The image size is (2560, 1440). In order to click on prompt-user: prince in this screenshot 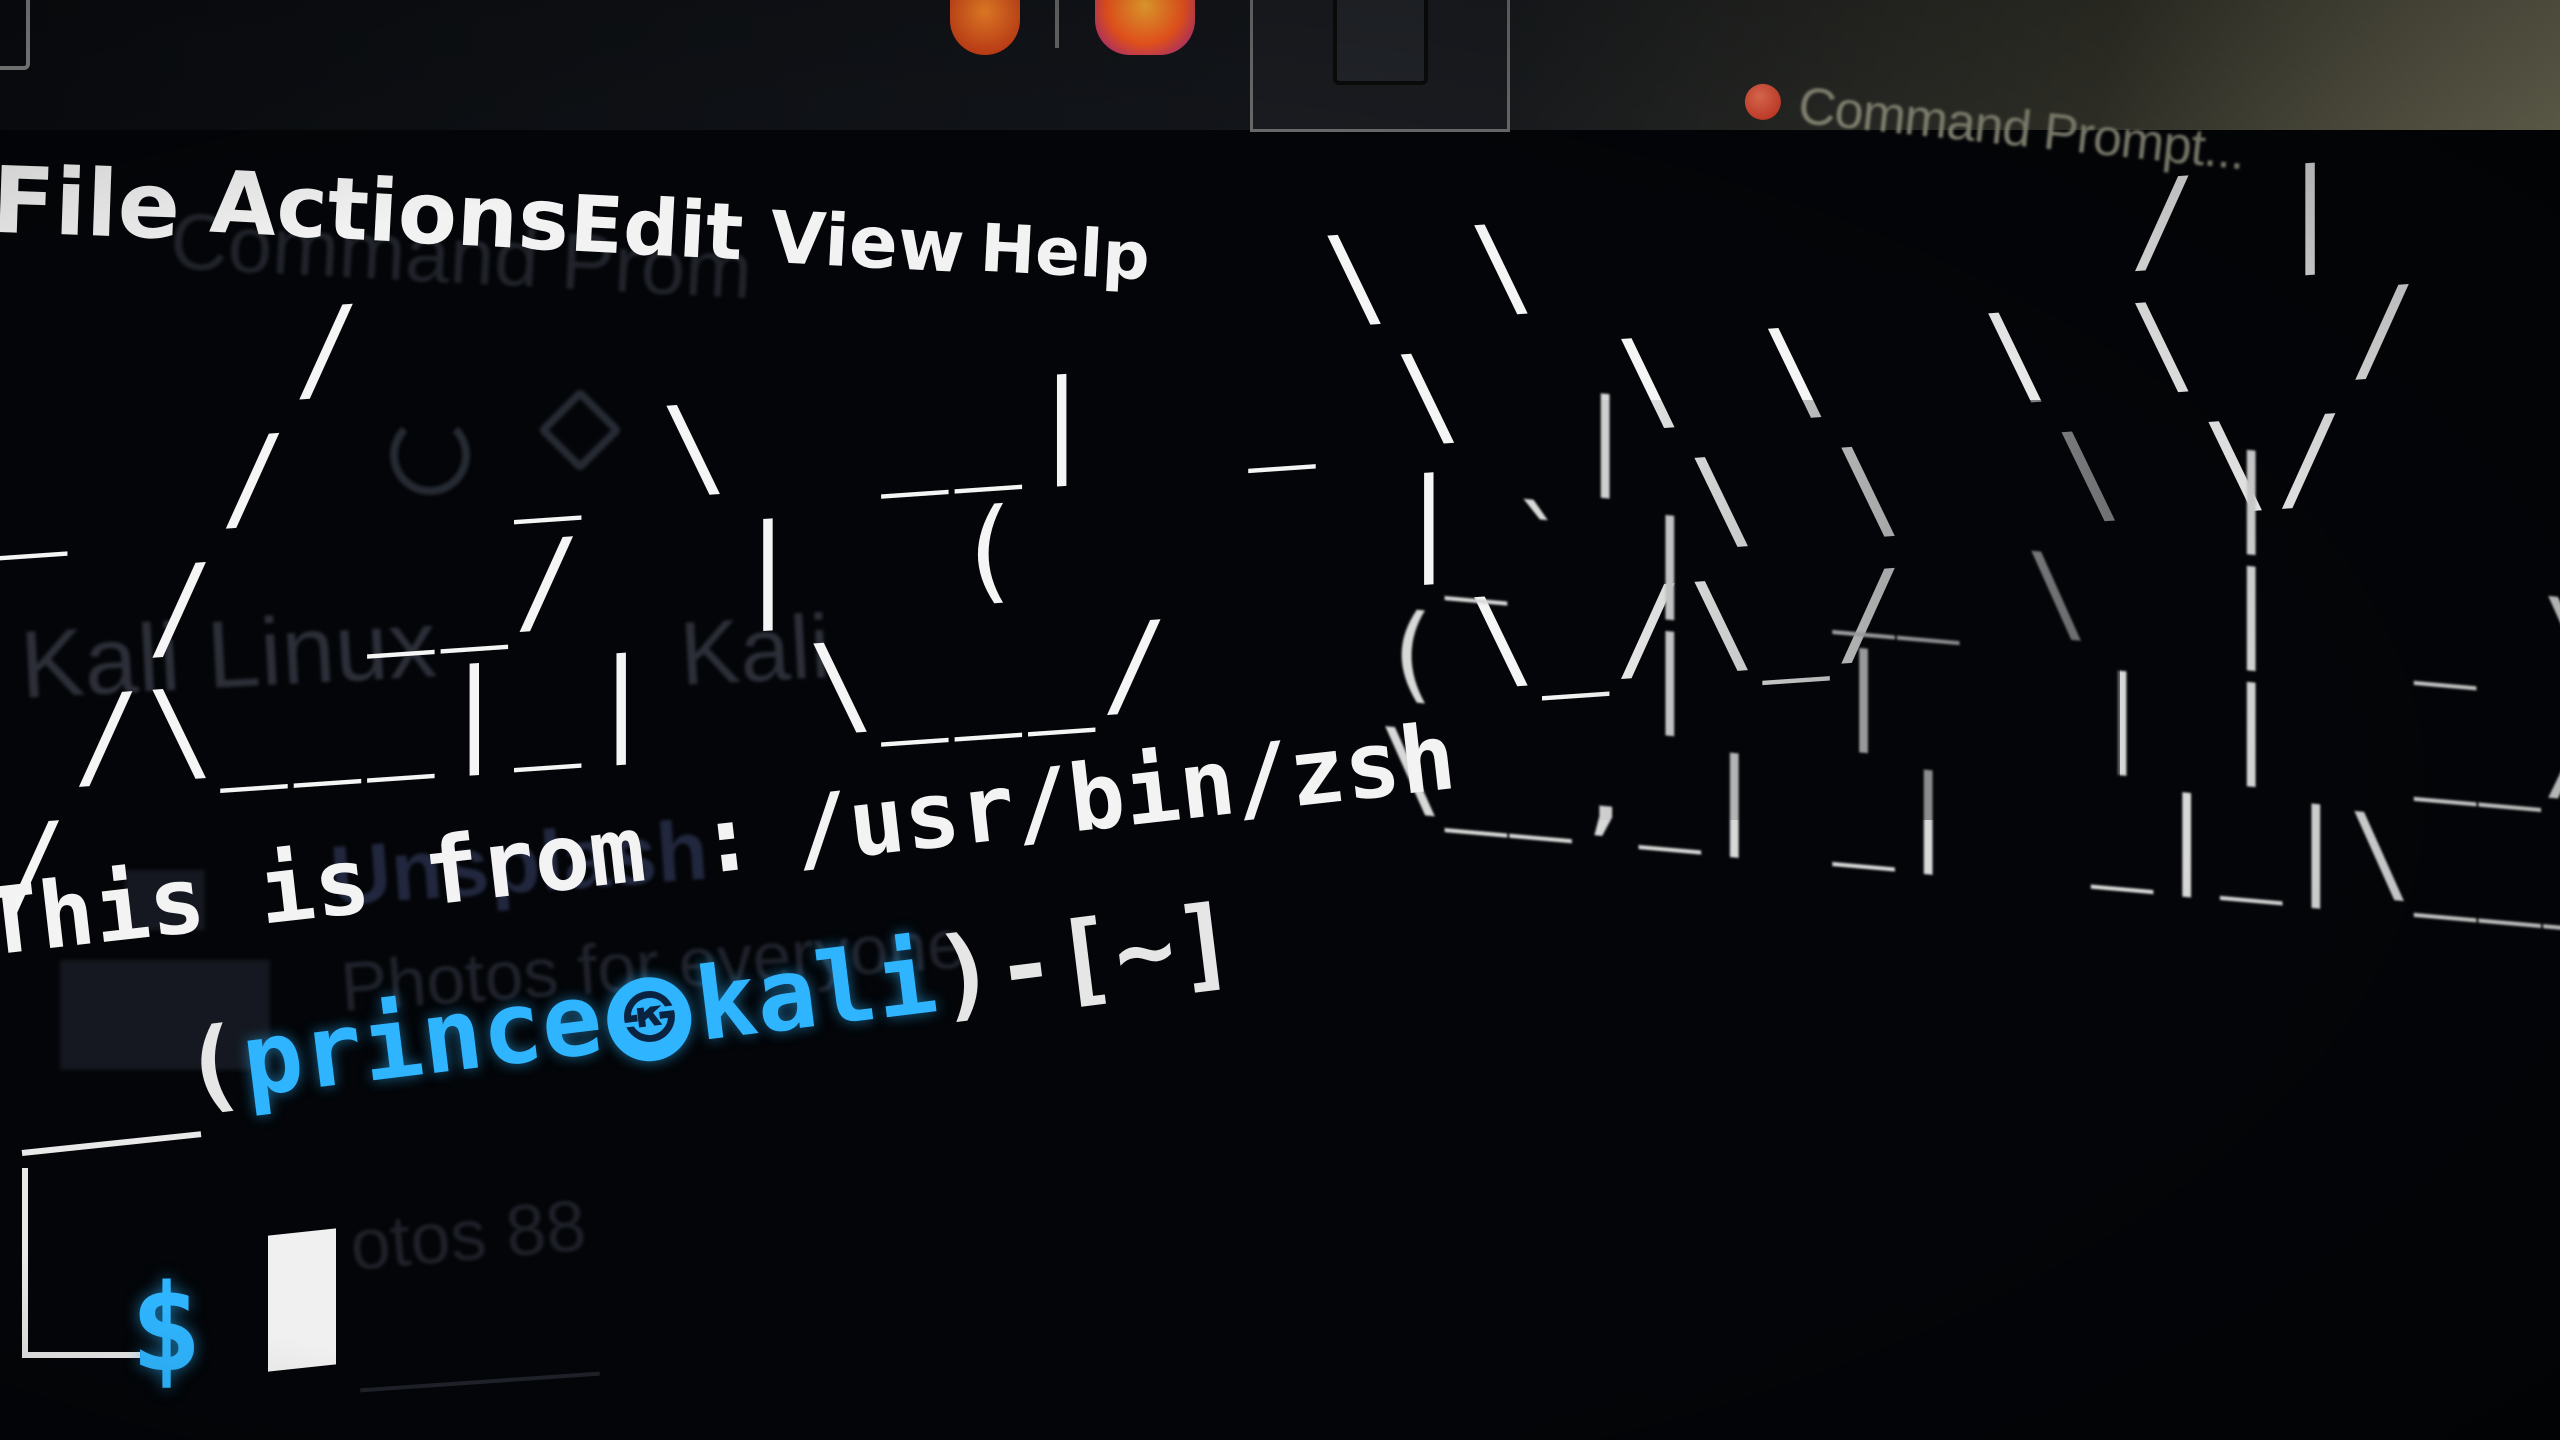, I will do `click(422, 1039)`.